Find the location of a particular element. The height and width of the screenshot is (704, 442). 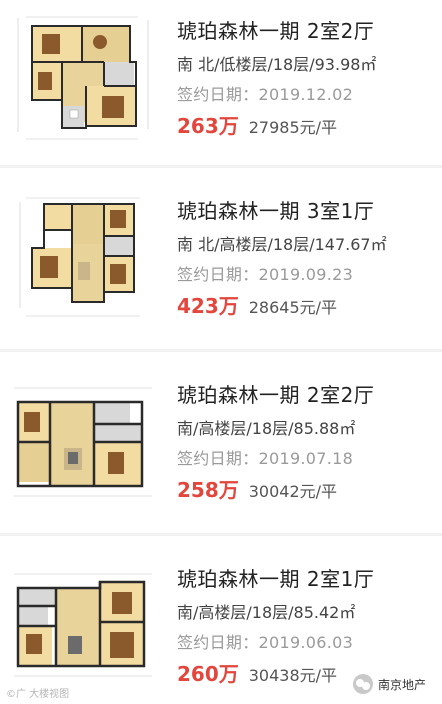

listing-total-price: 260万 is located at coordinates (208, 674).